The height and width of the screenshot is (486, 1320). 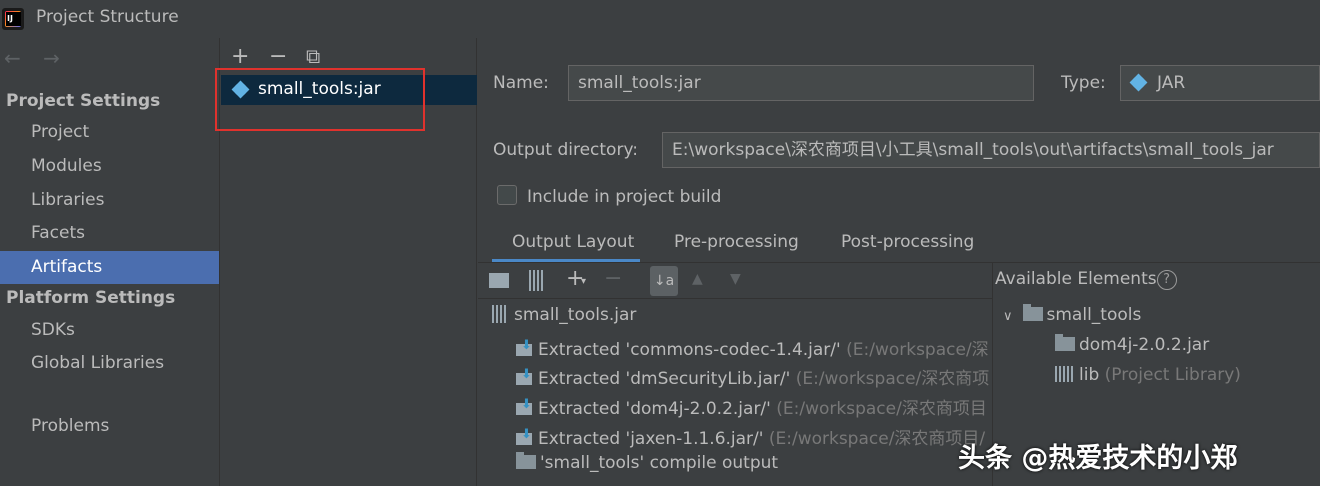 What do you see at coordinates (659, 463) in the screenshot?
I see `output-entry-label: 'small_tools' compile output` at bounding box center [659, 463].